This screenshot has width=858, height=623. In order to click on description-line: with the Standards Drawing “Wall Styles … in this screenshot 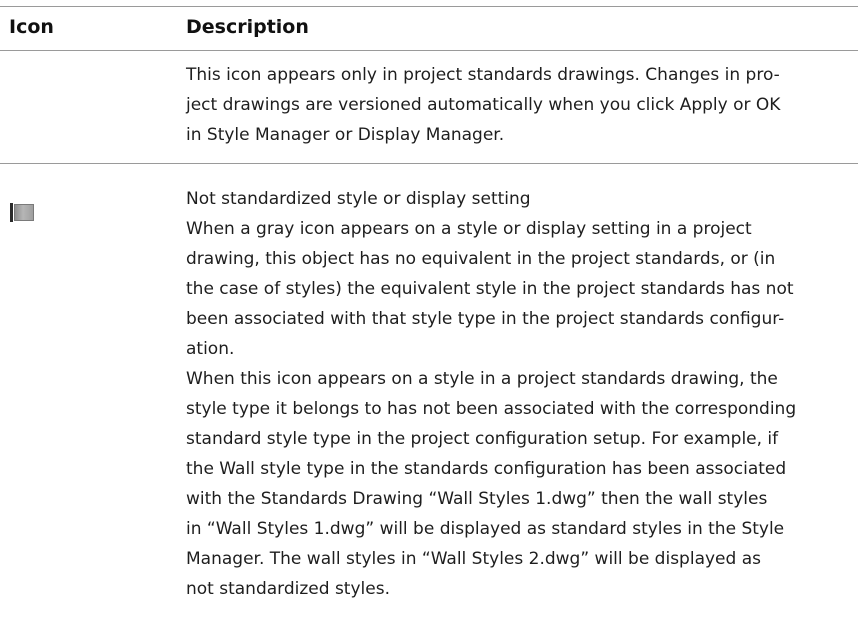, I will do `click(477, 499)`.